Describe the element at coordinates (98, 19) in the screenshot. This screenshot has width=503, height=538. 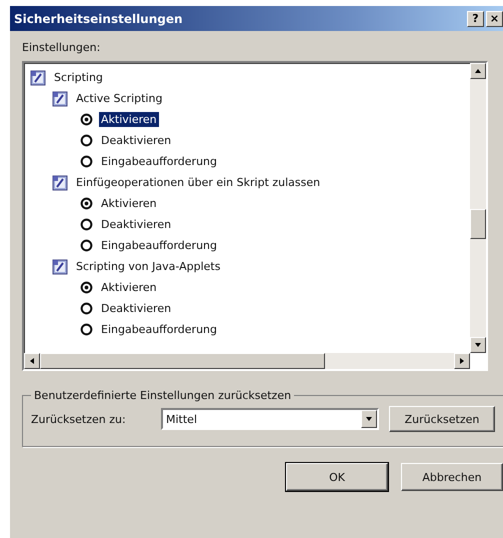
I see `window-title: Sicherheitseinstellungen` at that location.